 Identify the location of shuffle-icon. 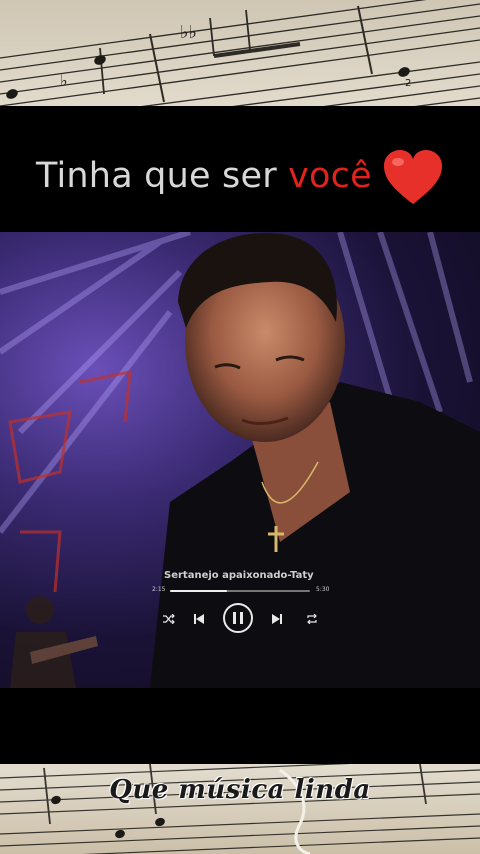
(169, 619).